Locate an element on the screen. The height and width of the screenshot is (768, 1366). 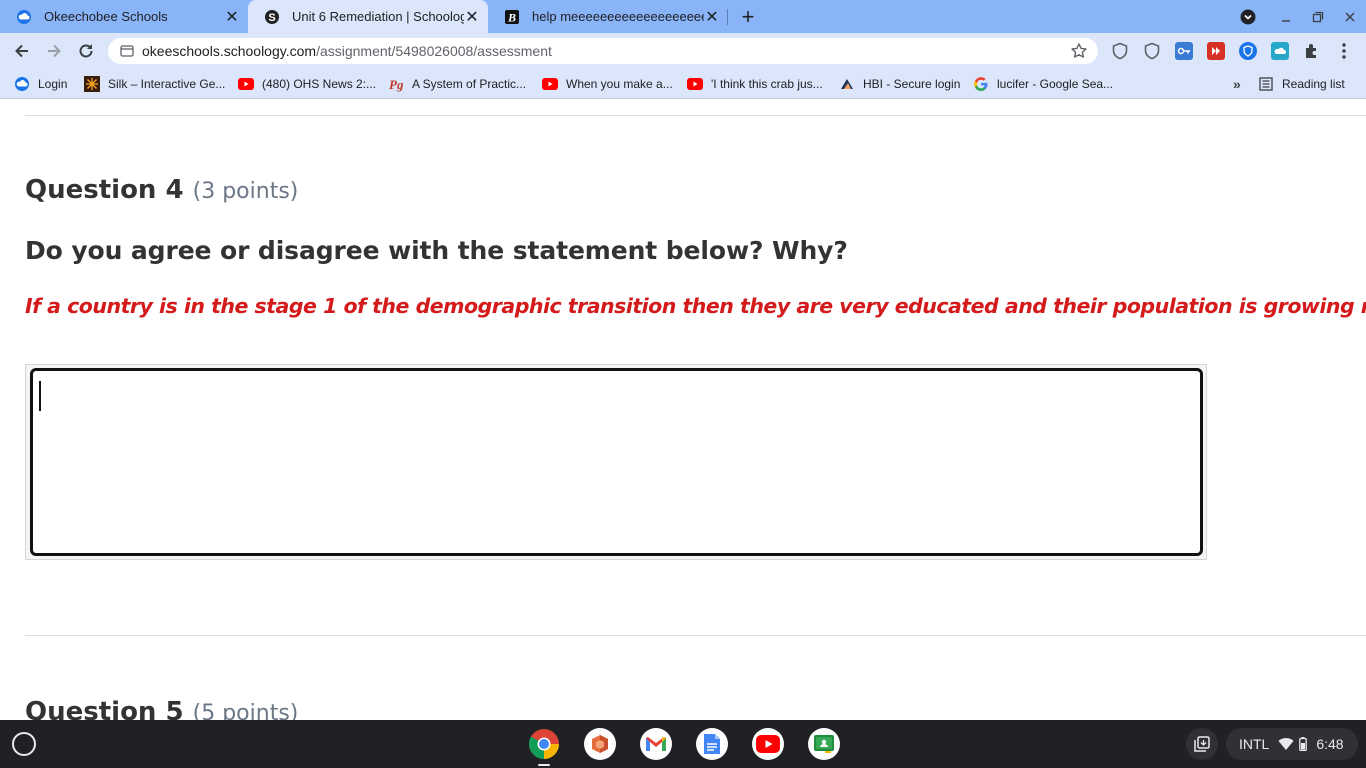
launcher-button is located at coordinates (24, 744).